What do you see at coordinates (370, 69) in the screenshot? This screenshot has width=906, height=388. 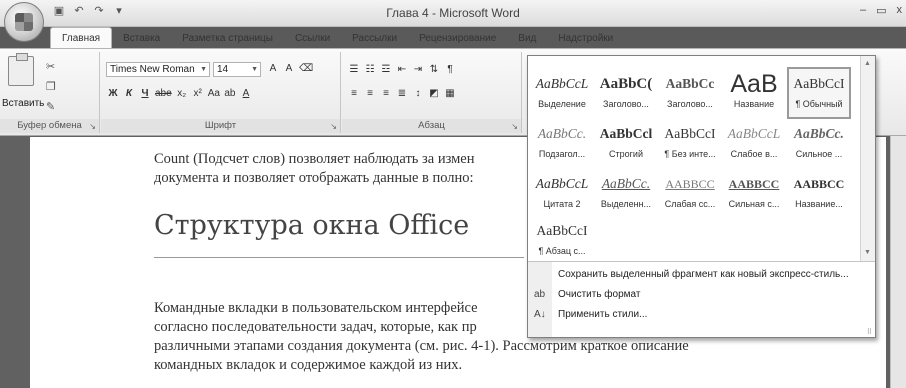 I see `numbering-icon: ☷` at bounding box center [370, 69].